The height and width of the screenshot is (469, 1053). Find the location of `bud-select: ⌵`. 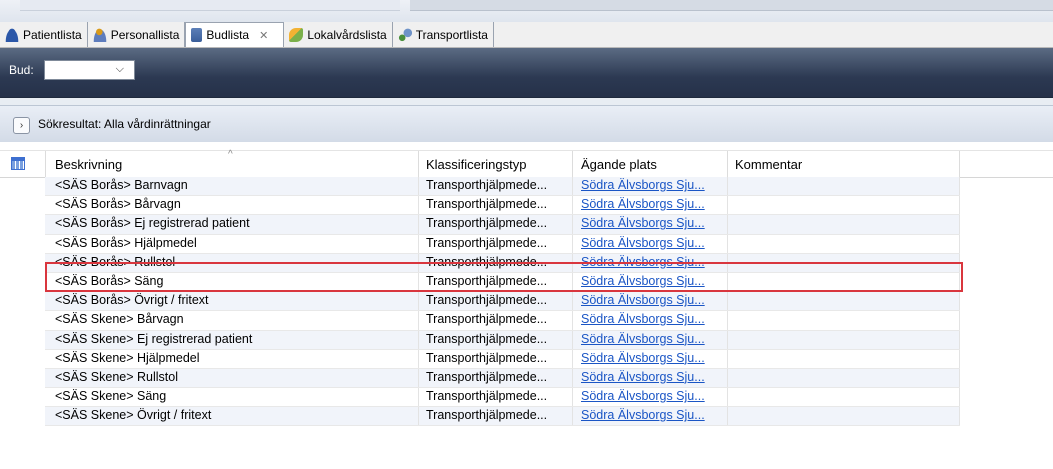

bud-select: ⌵ is located at coordinates (89, 70).